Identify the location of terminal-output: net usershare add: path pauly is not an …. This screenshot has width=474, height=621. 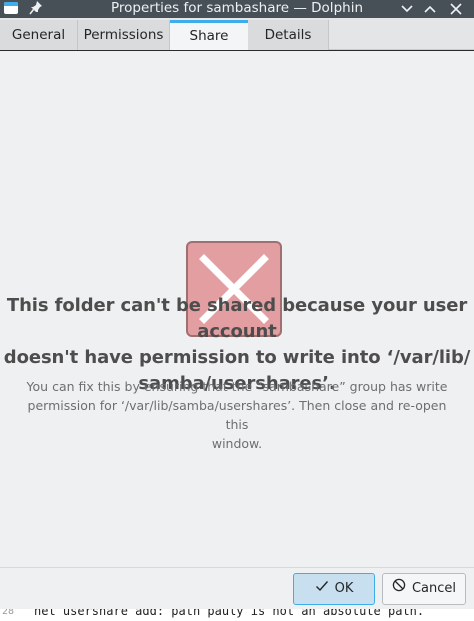
(229, 613).